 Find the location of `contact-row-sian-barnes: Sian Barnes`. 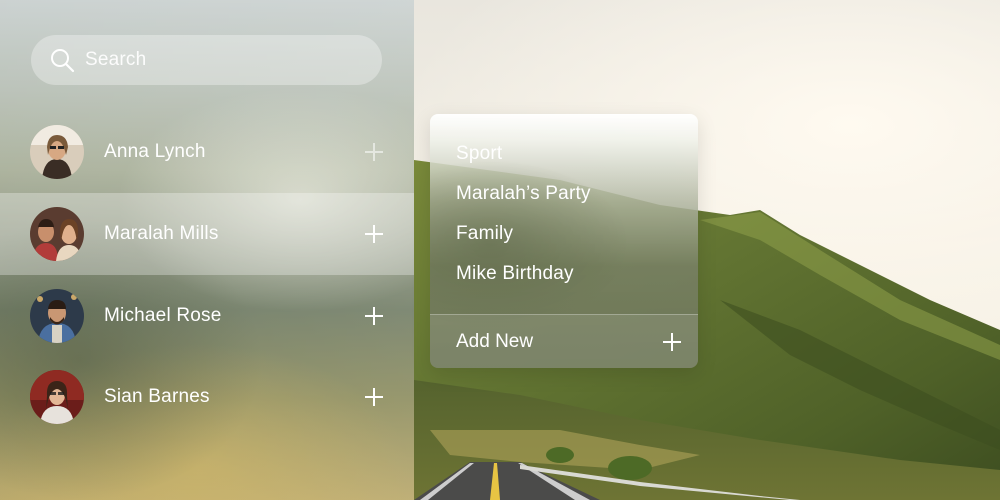

contact-row-sian-barnes: Sian Barnes is located at coordinates (207, 397).